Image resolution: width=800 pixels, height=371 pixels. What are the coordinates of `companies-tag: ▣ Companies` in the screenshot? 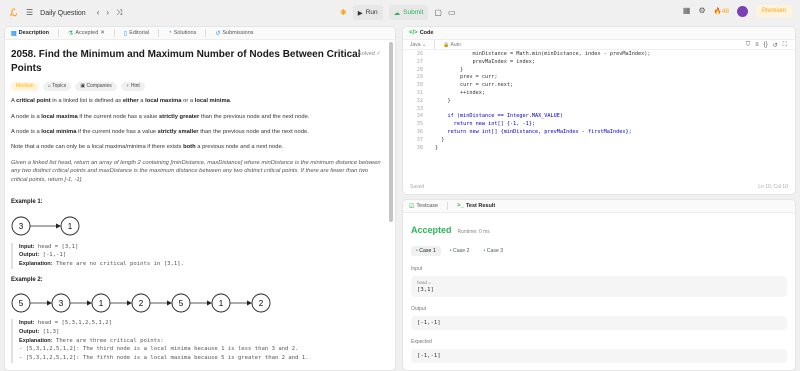 It's located at (96, 87).